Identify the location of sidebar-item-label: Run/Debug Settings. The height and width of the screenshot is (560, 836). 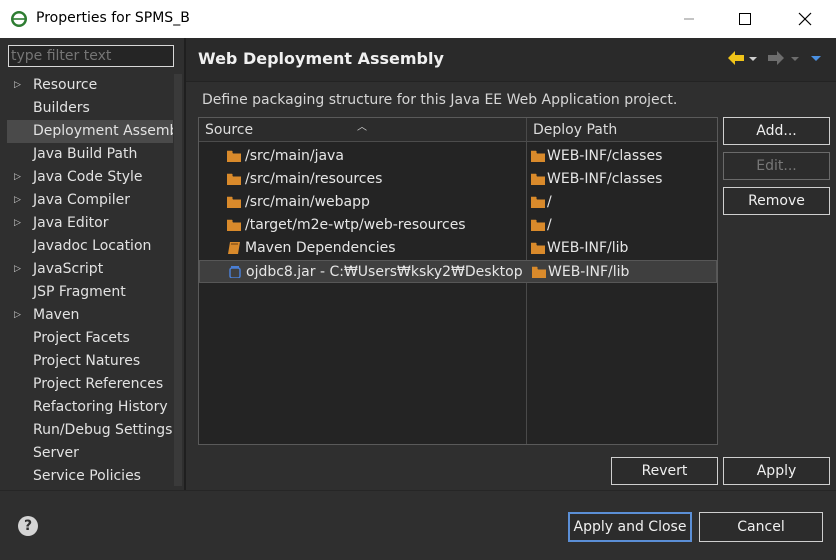
(103, 430).